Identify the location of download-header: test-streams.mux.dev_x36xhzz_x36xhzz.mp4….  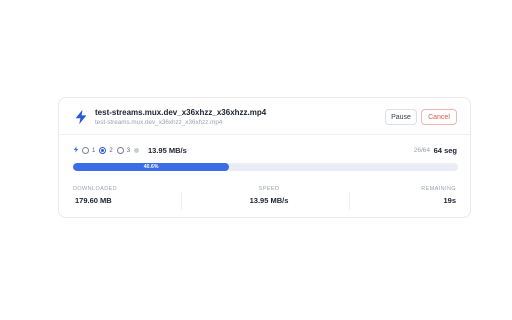
(264, 116).